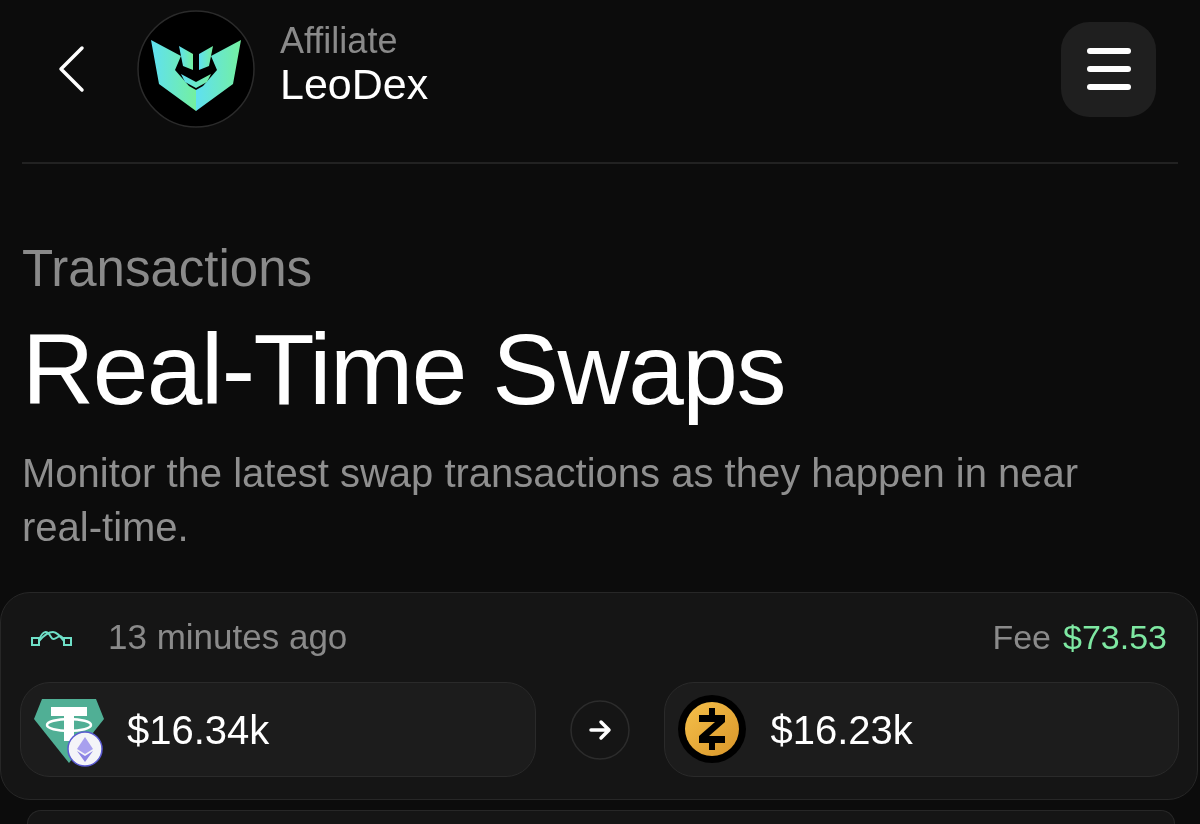 The width and height of the screenshot is (1200, 824). What do you see at coordinates (1115, 637) in the screenshot?
I see `fee-amount: $73.53` at bounding box center [1115, 637].